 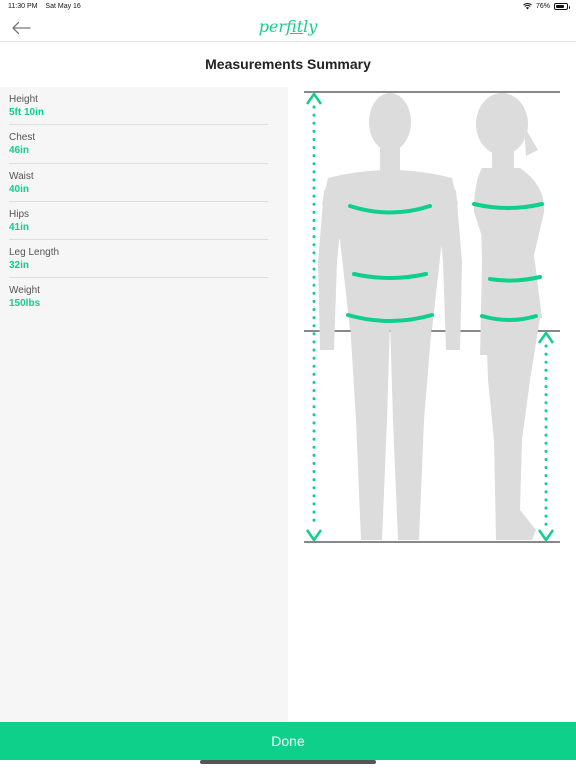 I want to click on battery-level, so click(x=560, y=6).